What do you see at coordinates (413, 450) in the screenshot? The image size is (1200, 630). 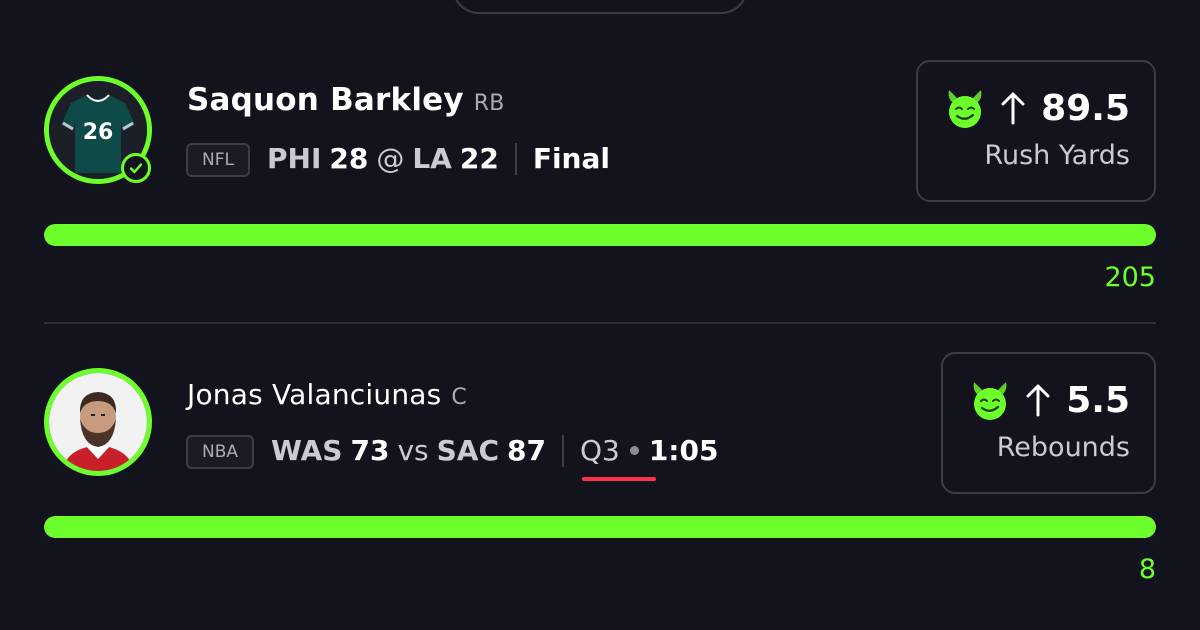 I see `matchup-separator: vs` at bounding box center [413, 450].